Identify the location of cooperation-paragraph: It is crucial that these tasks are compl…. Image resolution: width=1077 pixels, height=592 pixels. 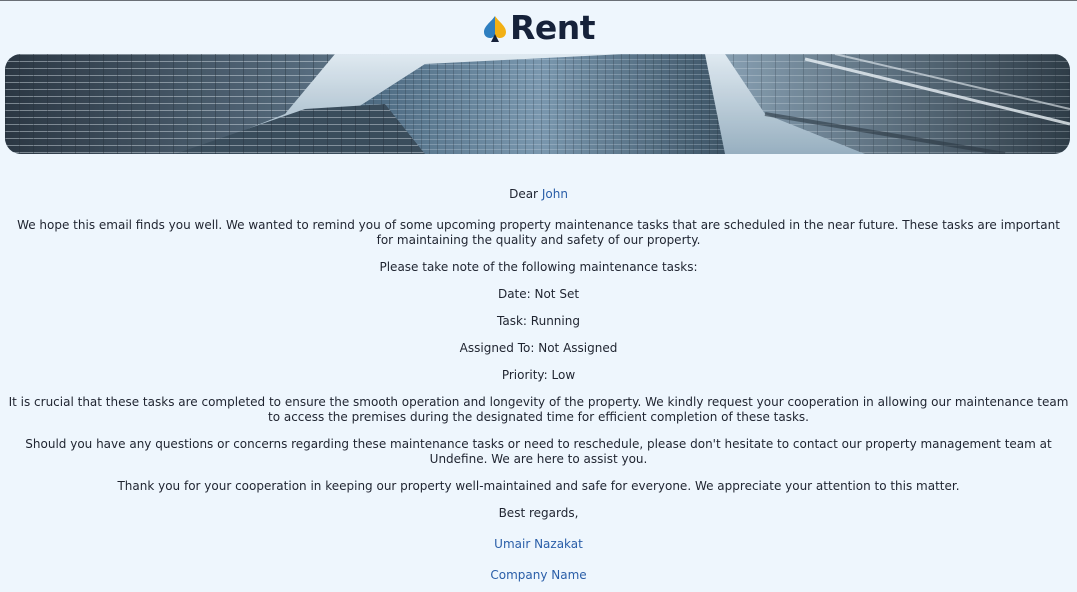
(538, 409).